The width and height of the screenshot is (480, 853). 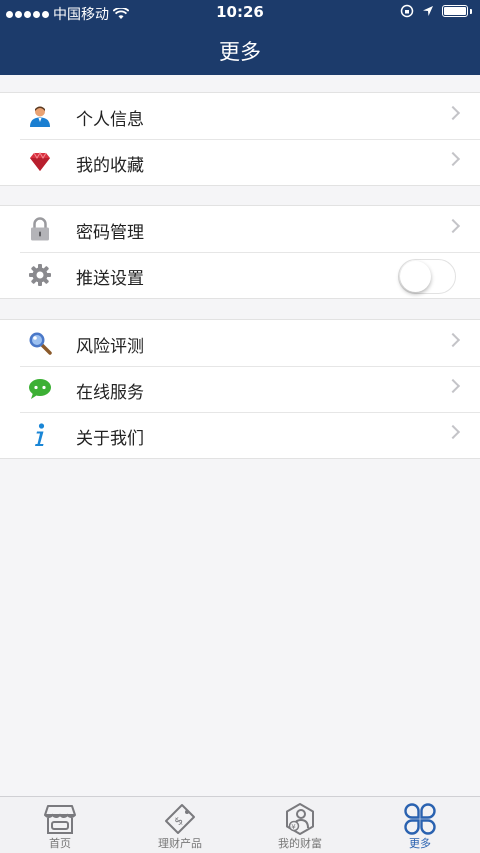 I want to click on row-push-settings: 推送设置, so click(x=240, y=275).